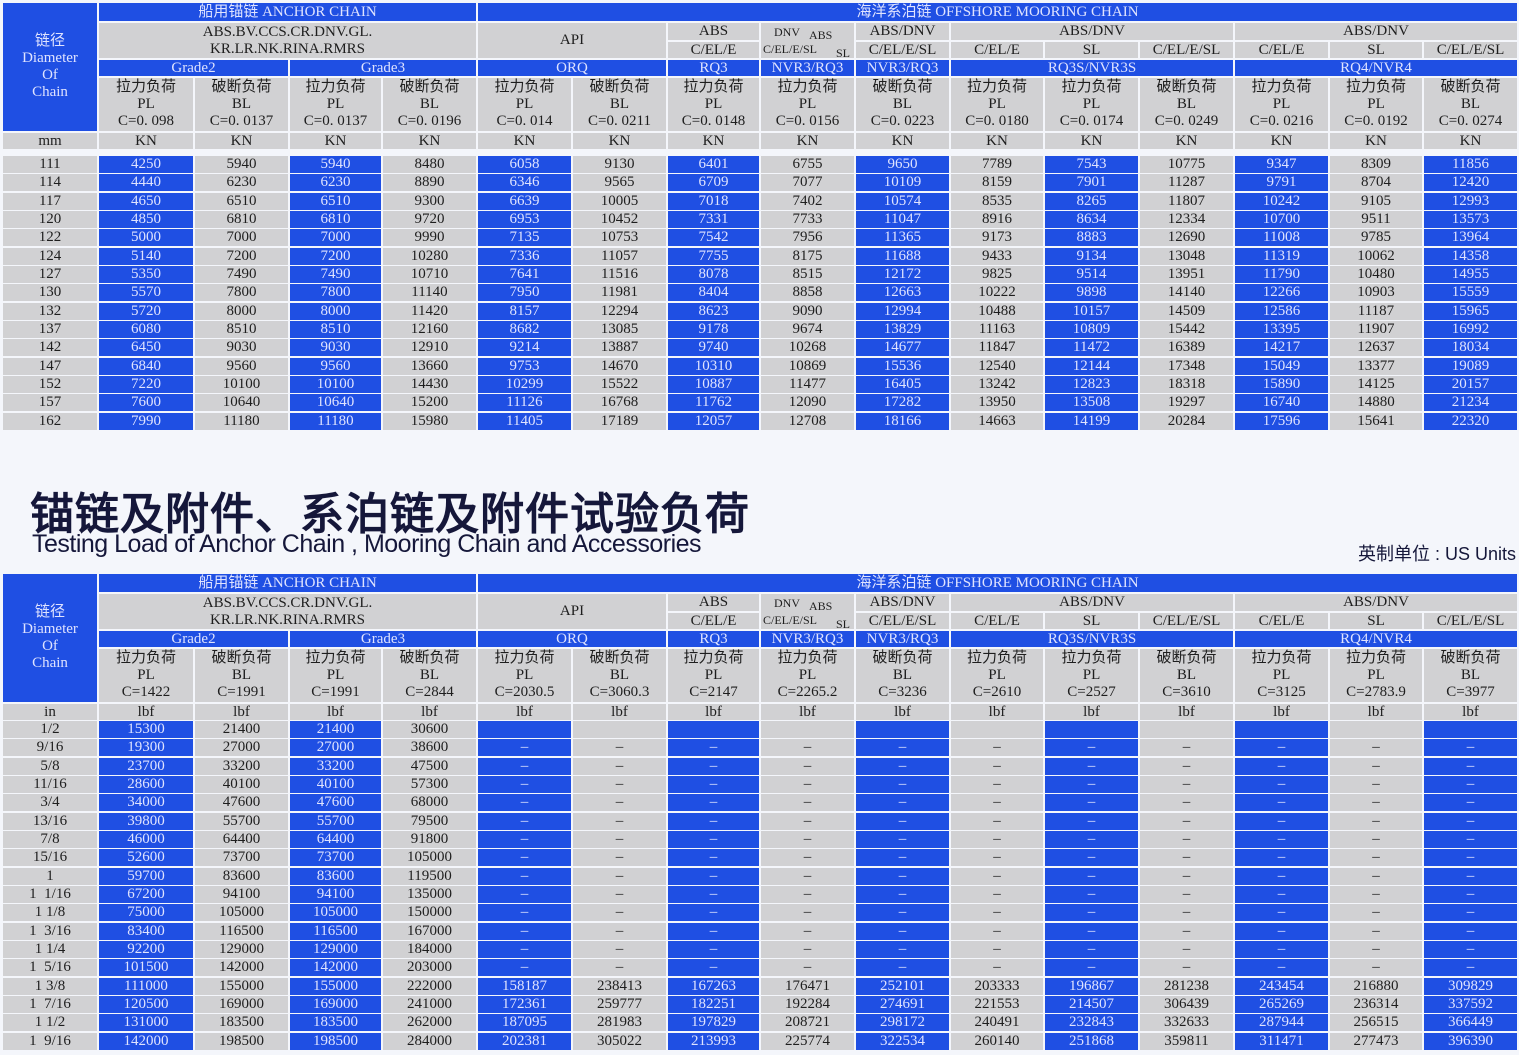 This screenshot has height=1055, width=1519. Describe the element at coordinates (1281, 384) in the screenshot. I see `load-value-cell: 15890` at that location.